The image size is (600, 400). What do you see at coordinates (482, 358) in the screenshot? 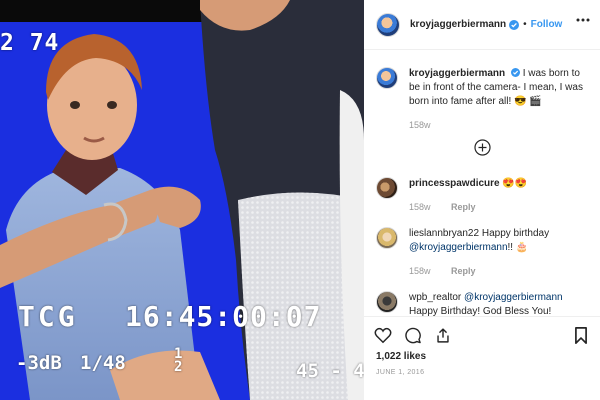
I see `action-bar: 1,022 likes JUNE 1, 2016` at bounding box center [482, 358].